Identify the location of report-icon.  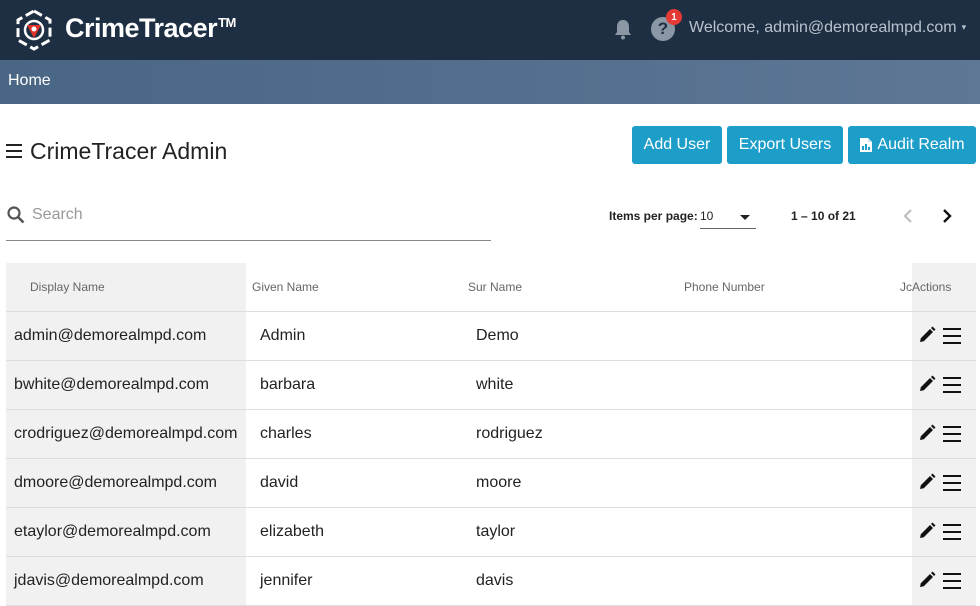
(866, 145).